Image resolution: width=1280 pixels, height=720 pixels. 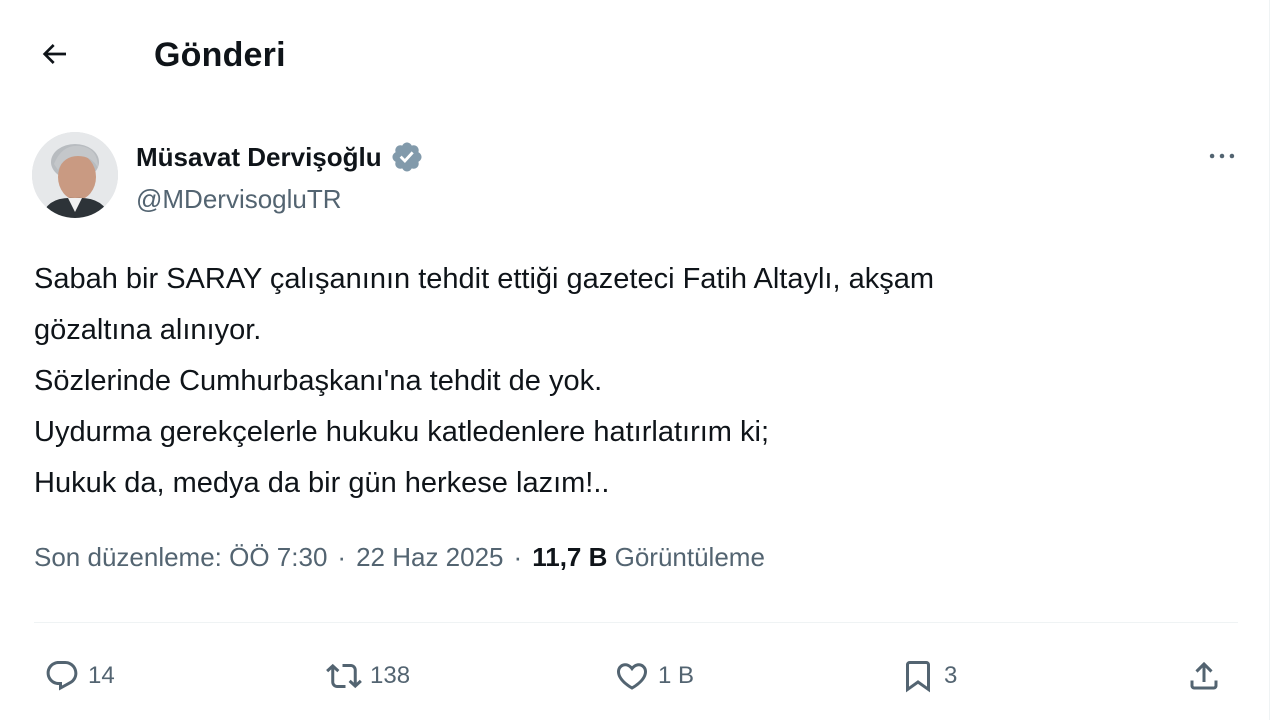 I want to click on more-options-button, so click(x=1222, y=158).